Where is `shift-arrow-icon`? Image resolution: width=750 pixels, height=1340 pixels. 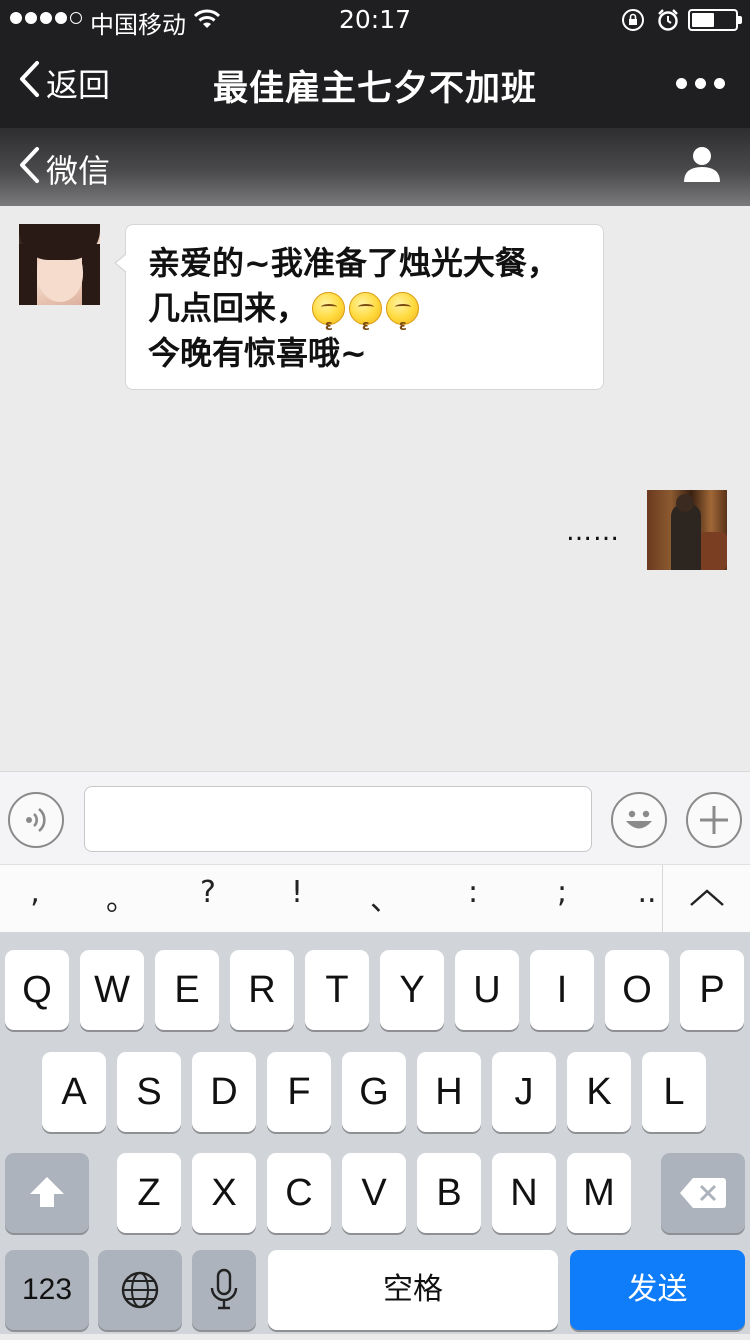
shift-arrow-icon is located at coordinates (47, 1192).